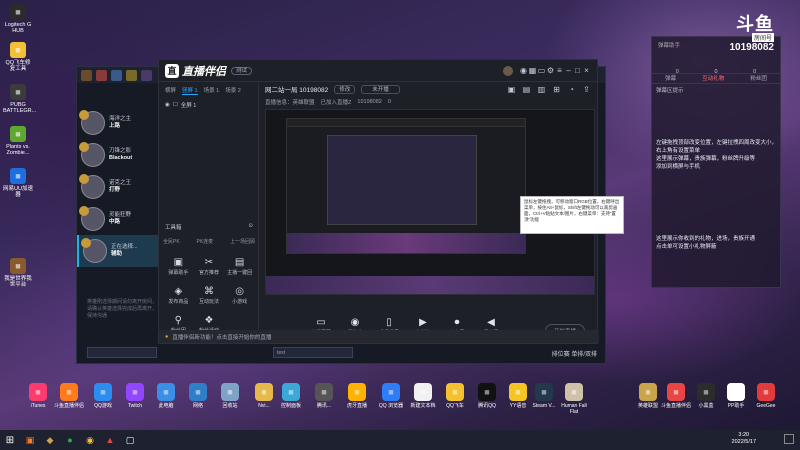 The height and width of the screenshot is (450, 800). I want to click on desktop-icon: ■ 网络, so click(198, 396).